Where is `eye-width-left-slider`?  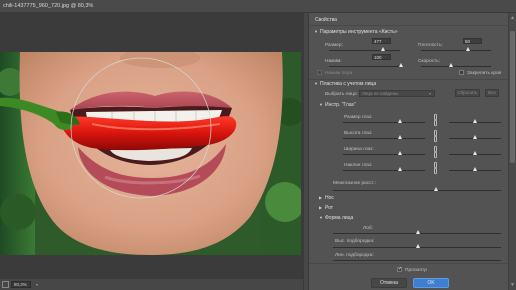
eye-width-left-slider is located at coordinates (384, 154).